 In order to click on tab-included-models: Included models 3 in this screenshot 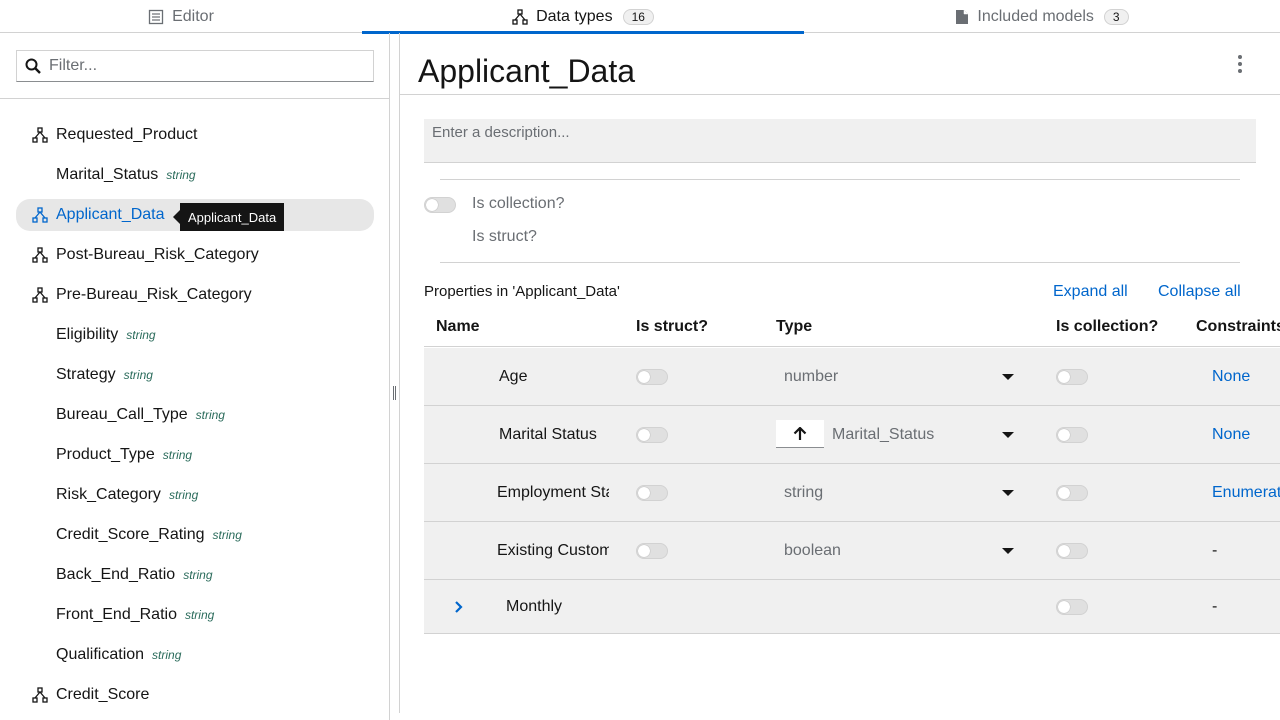, I will do `click(1042, 16)`.